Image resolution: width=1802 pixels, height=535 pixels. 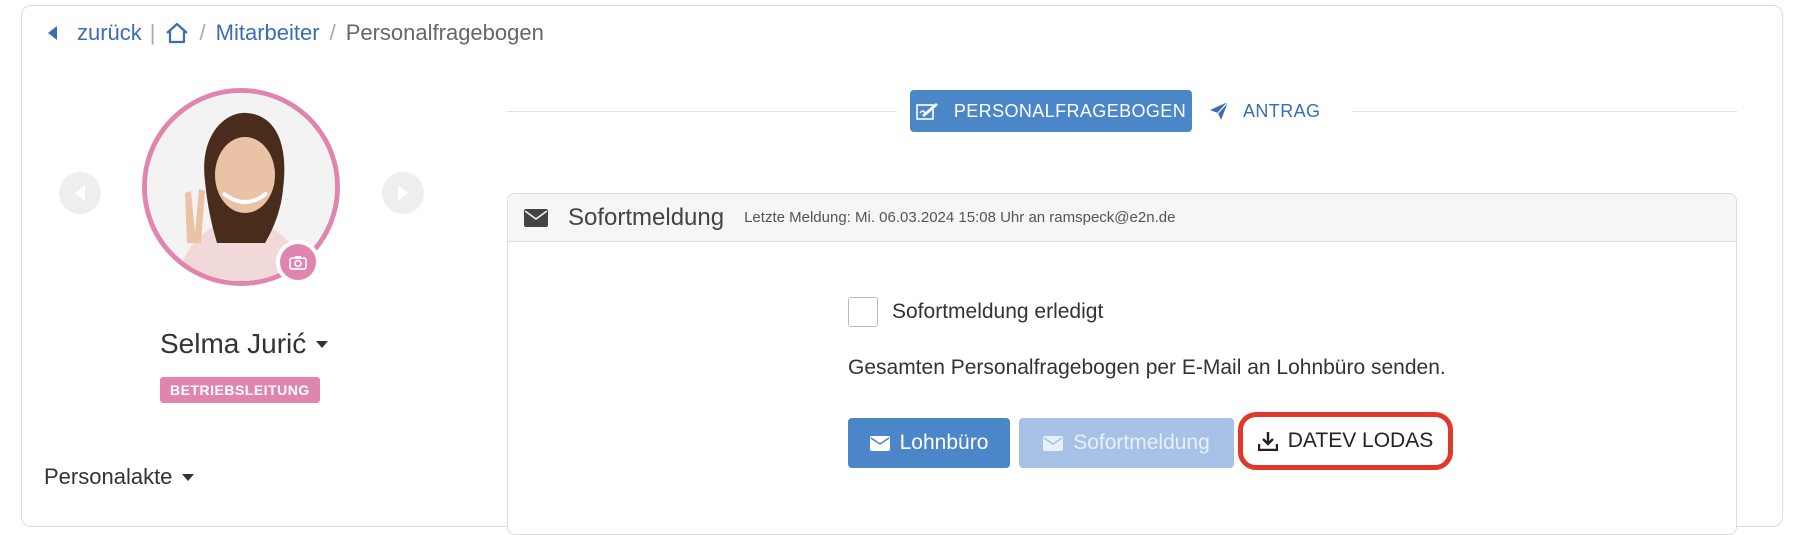 I want to click on datev-lodas-button: DATEV LODAS, so click(x=1345, y=441).